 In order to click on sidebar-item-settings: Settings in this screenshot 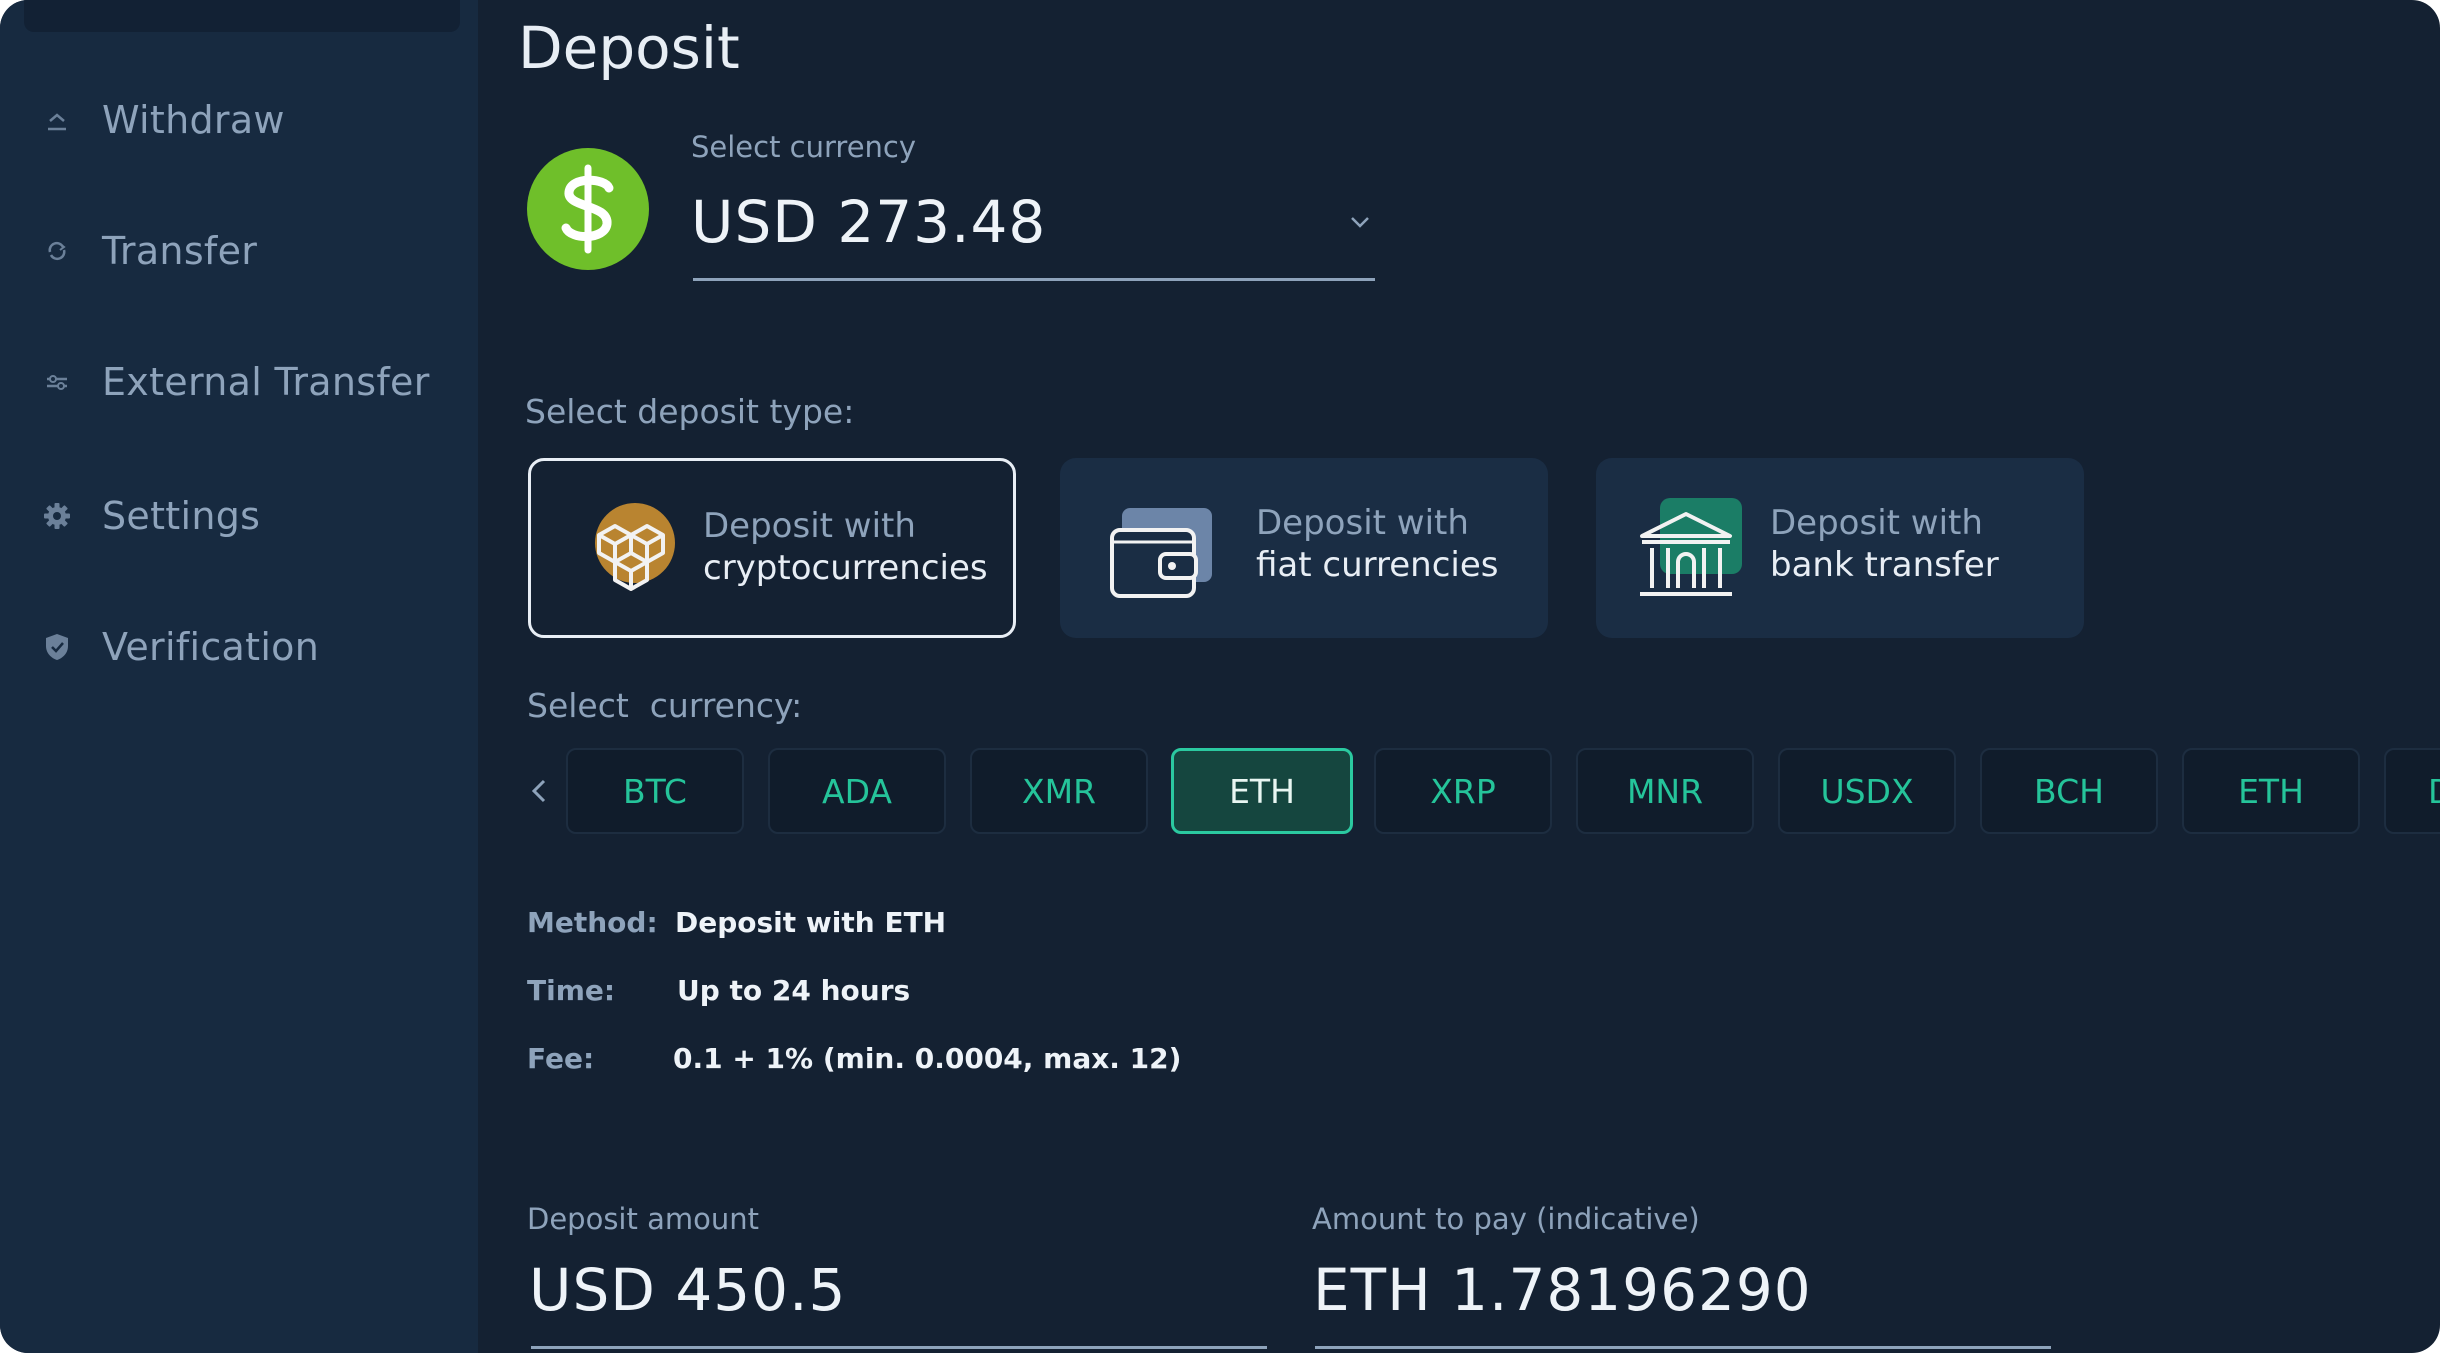, I will do `click(239, 516)`.